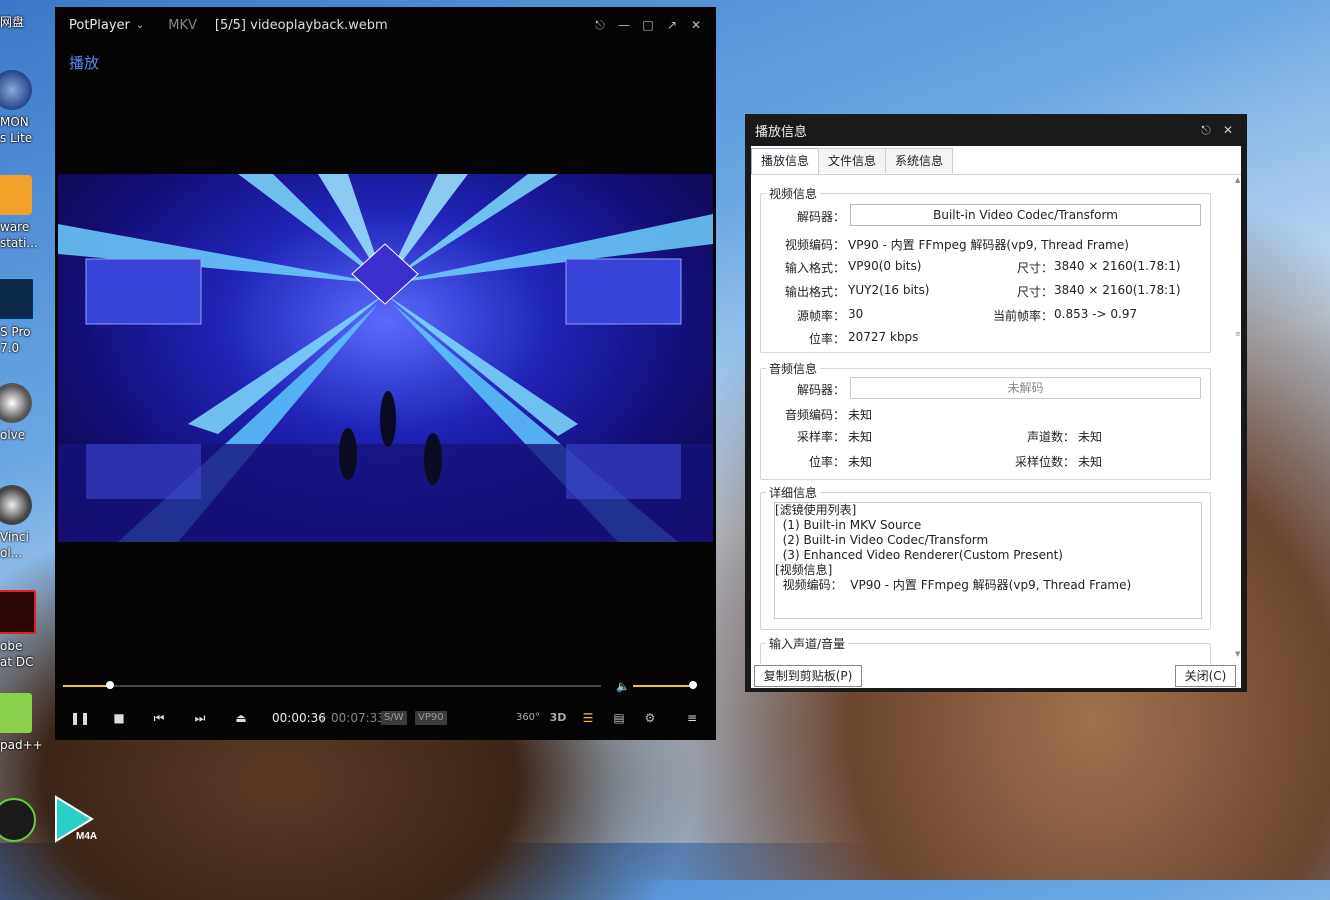  Describe the element at coordinates (99, 25) in the screenshot. I see `app-brand-menu: PotPlayer` at that location.